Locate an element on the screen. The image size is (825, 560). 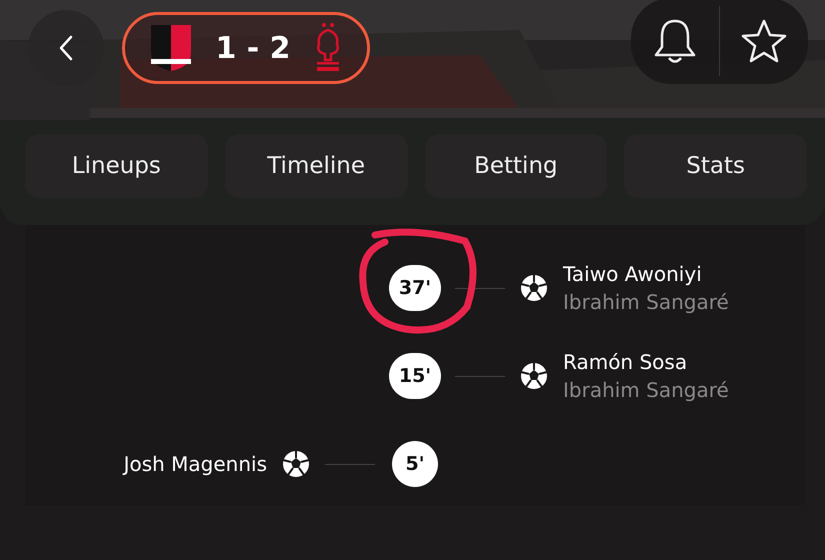
bell-icon is located at coordinates (675, 41).